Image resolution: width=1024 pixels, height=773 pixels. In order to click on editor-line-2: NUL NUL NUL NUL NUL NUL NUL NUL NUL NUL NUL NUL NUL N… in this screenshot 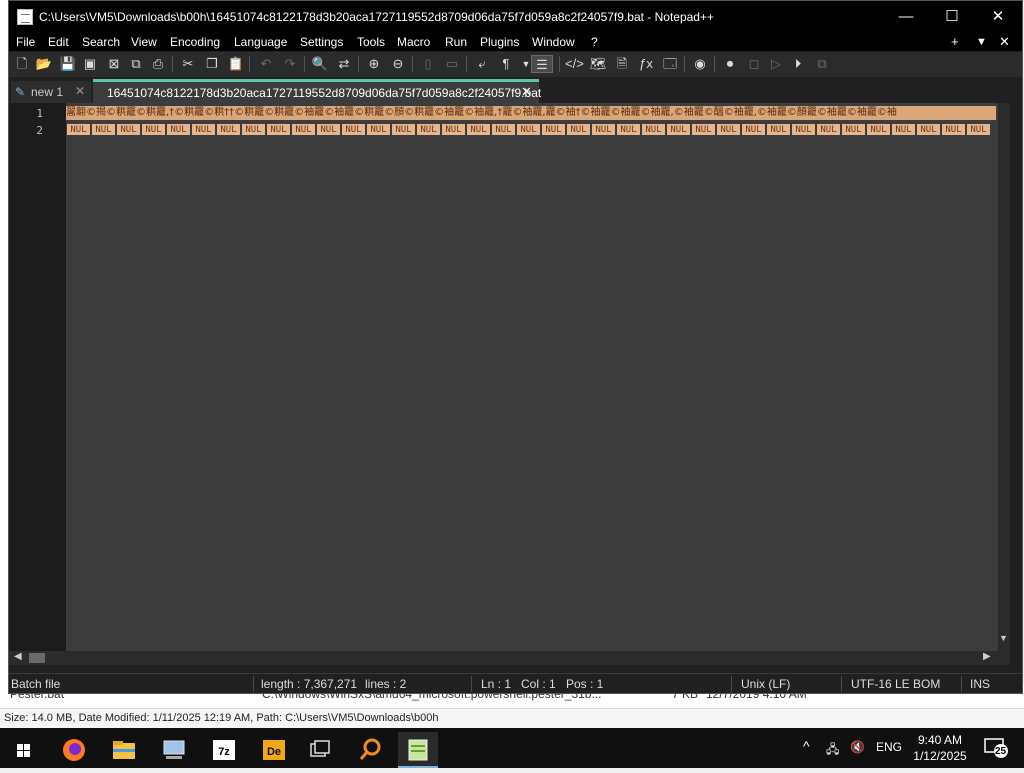, I will do `click(531, 130)`.